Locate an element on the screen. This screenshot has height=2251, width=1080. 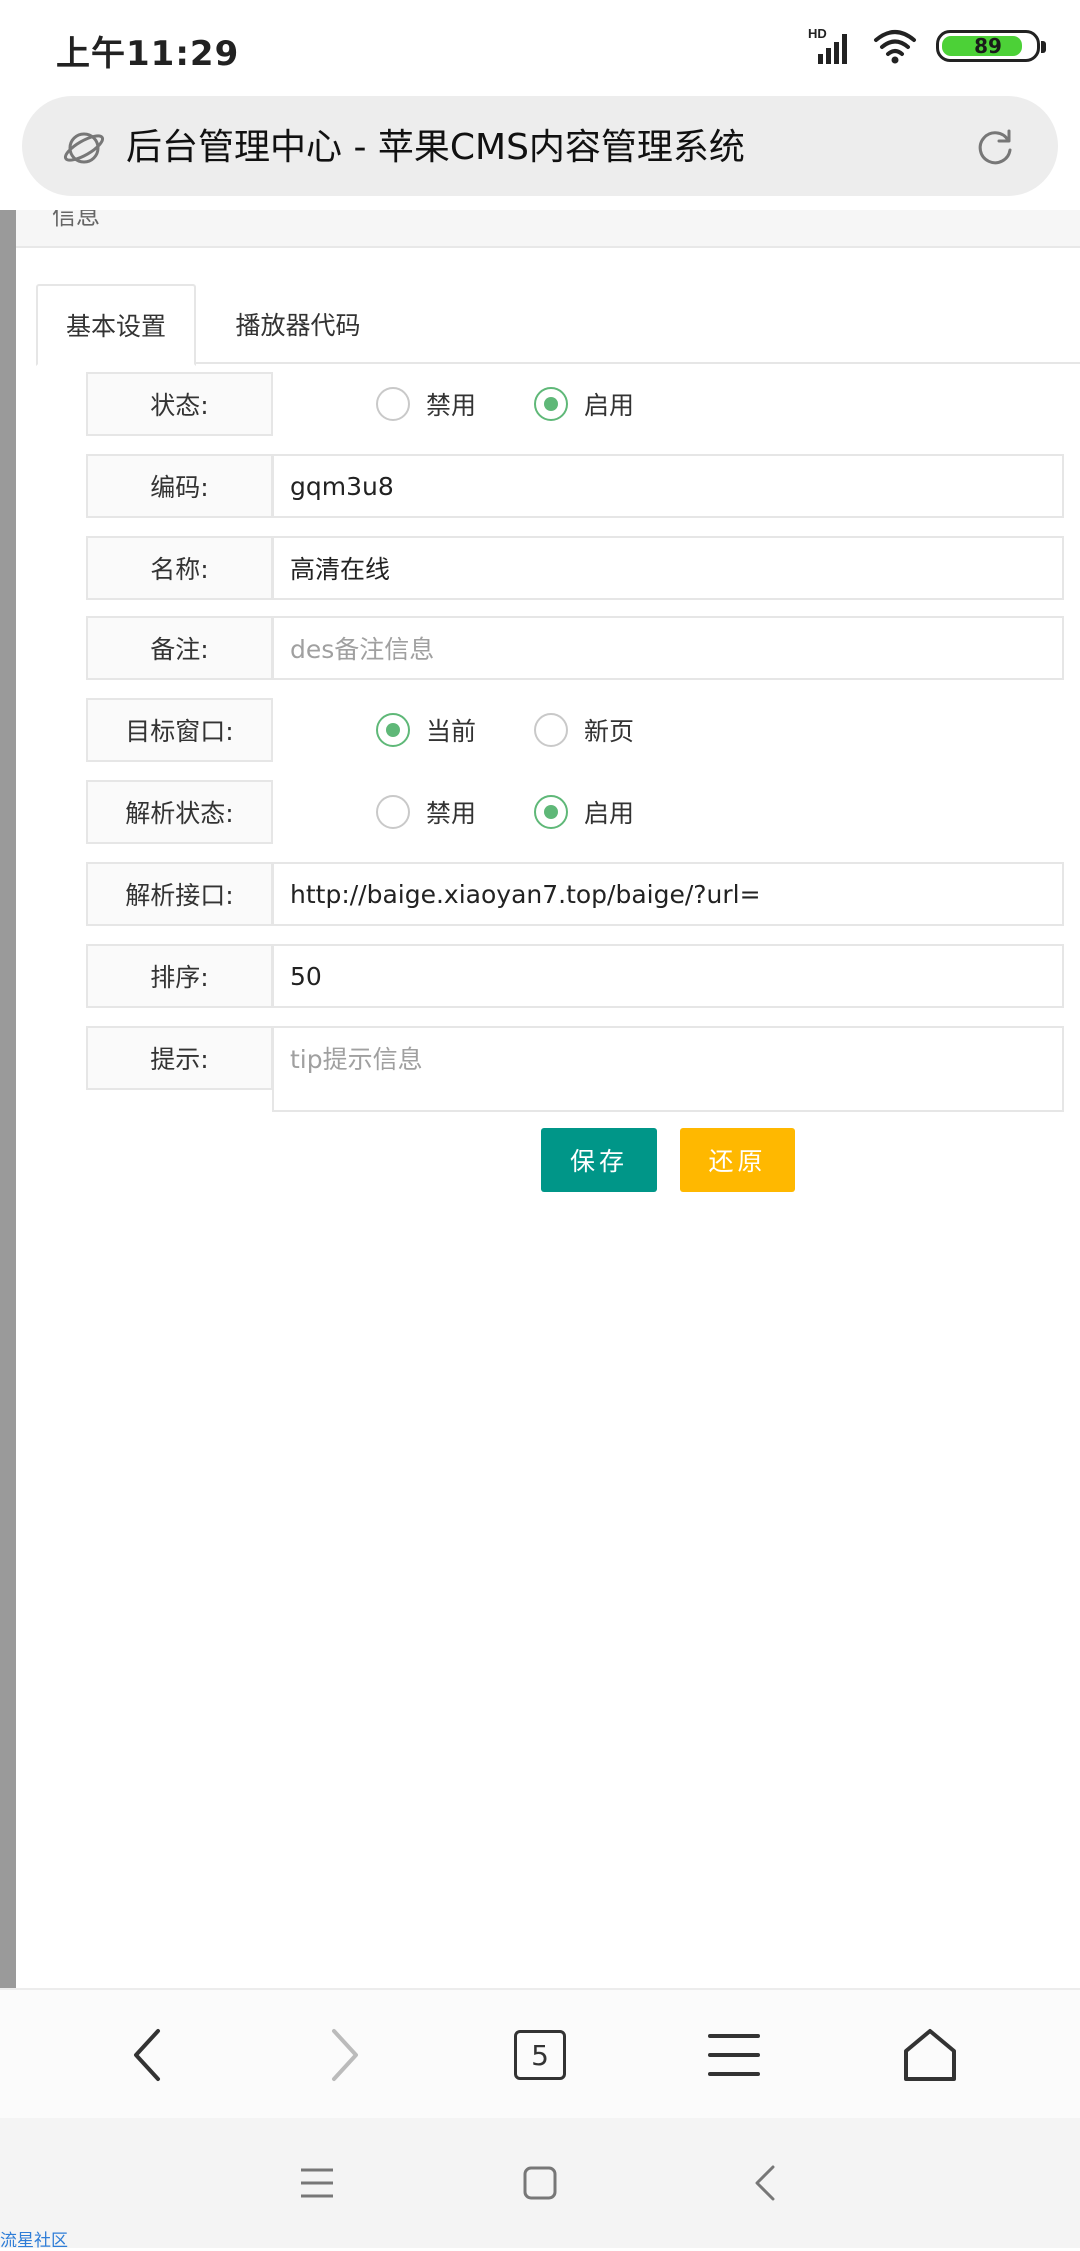
target-new-radio: 新页 is located at coordinates (584, 730).